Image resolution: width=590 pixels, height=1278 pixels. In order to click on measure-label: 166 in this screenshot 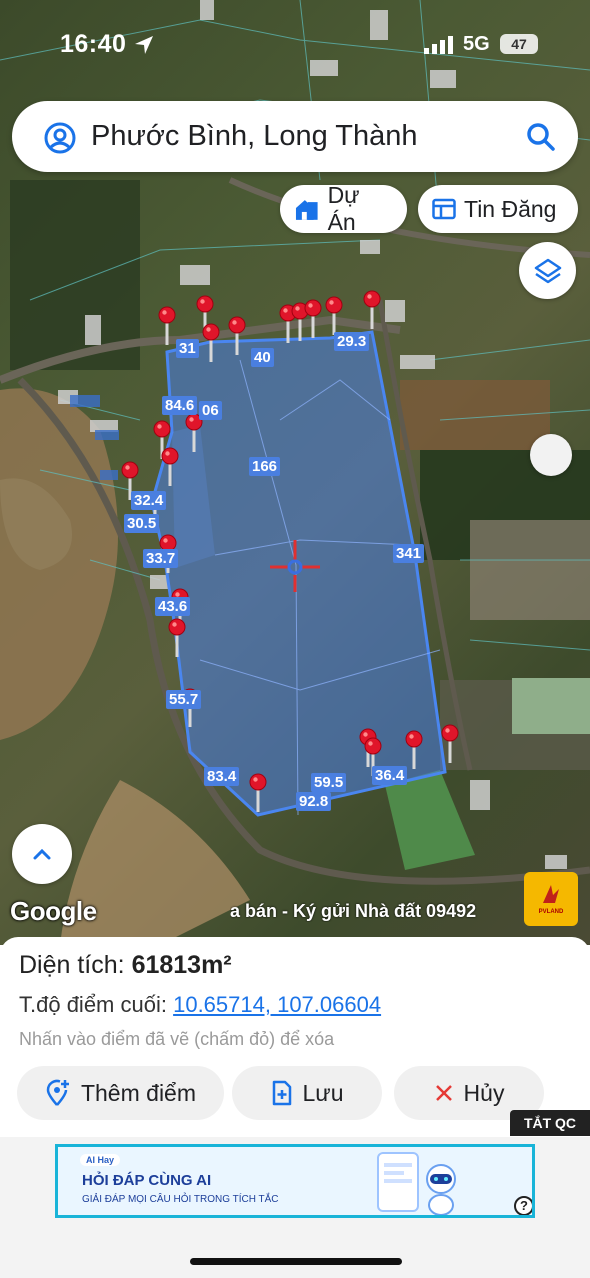, I will do `click(265, 466)`.